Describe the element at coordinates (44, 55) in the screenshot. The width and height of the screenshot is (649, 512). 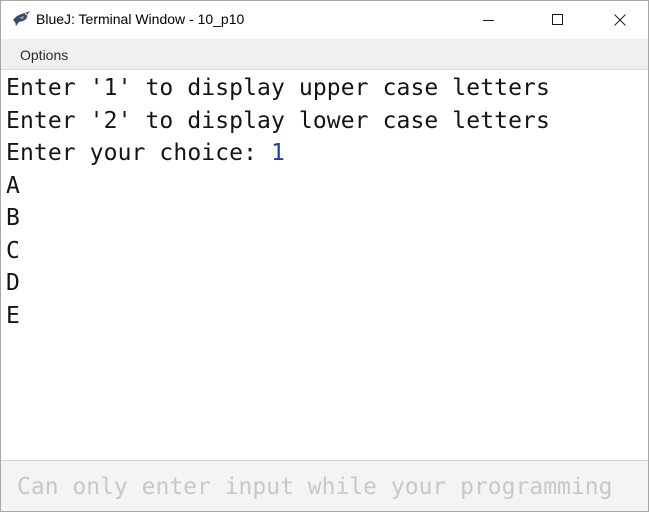
I see `menu-options: Options` at that location.